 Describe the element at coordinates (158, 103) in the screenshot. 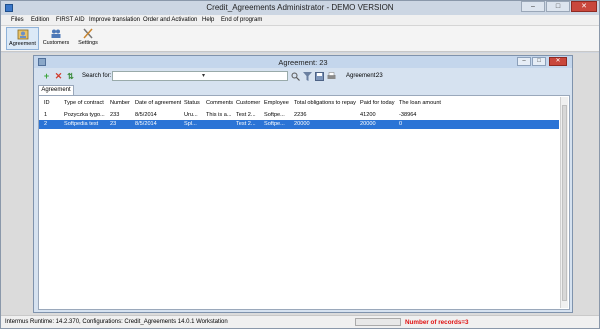

I see `column-header: Date of agreement` at that location.